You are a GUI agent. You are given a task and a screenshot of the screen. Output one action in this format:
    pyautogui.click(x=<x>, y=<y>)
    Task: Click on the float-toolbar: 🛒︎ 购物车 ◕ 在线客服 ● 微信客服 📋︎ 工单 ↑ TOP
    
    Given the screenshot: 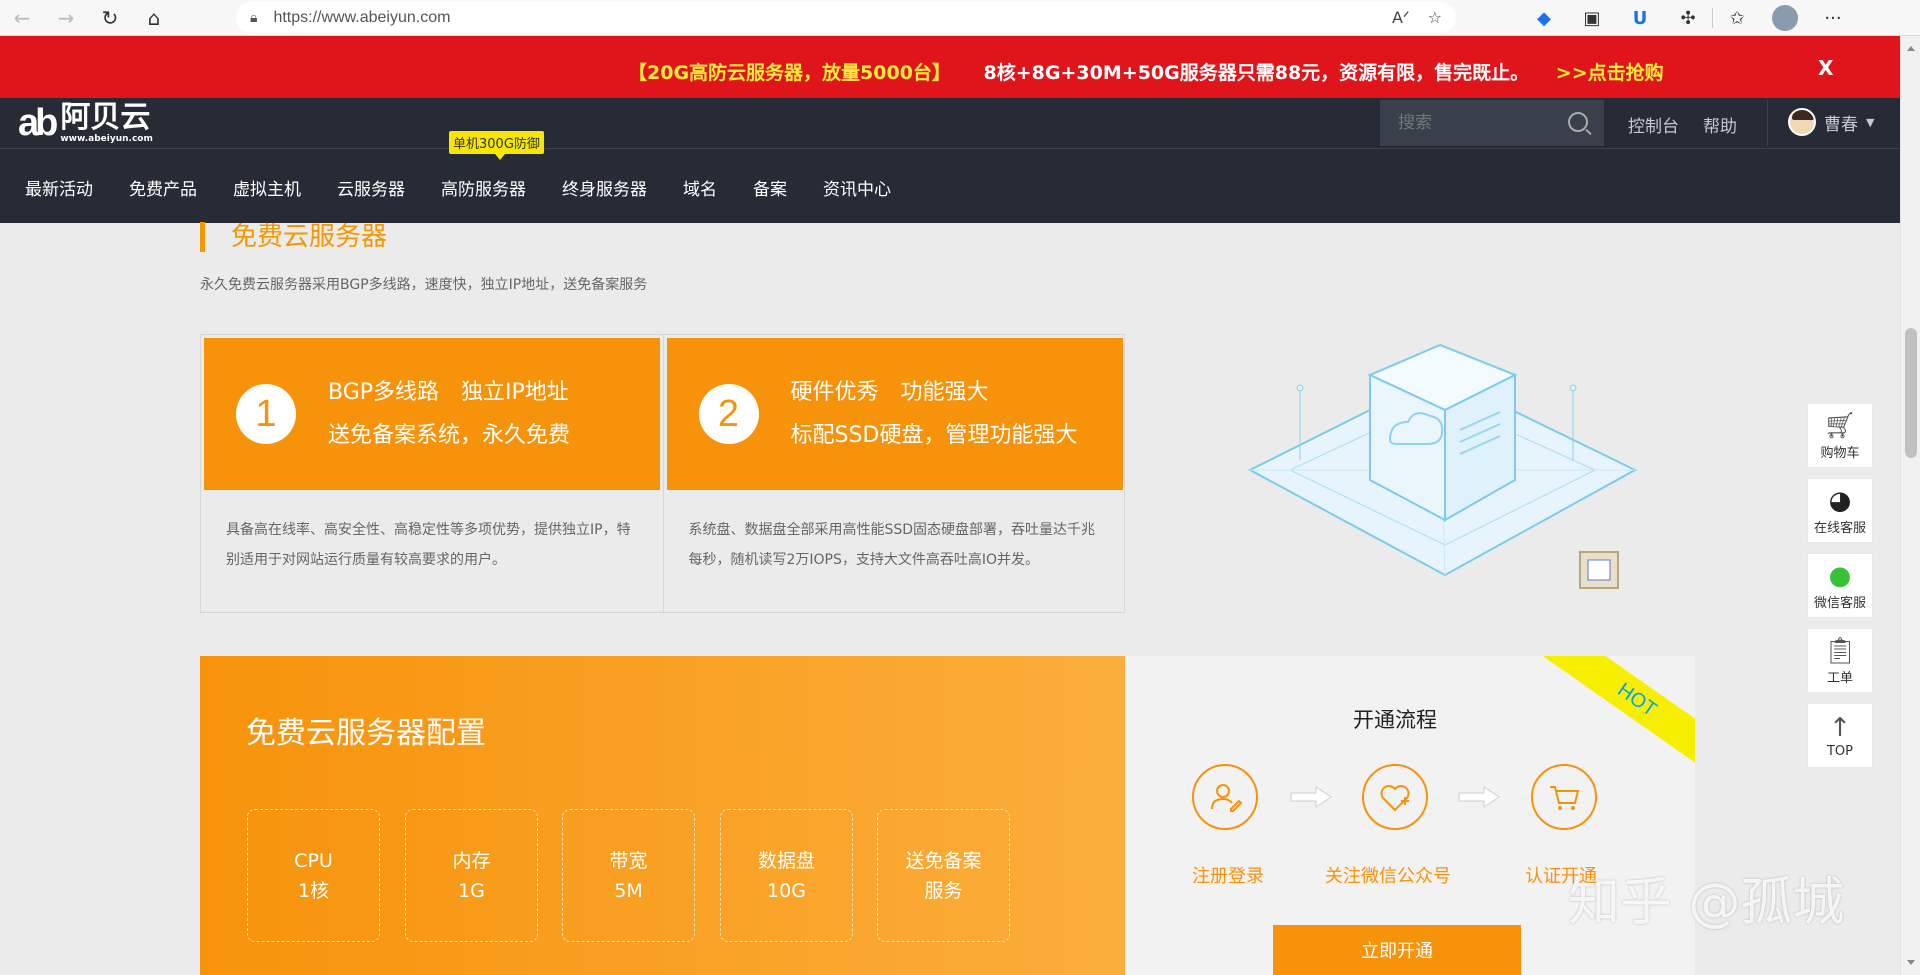 What is the action you would take?
    pyautogui.click(x=1840, y=590)
    